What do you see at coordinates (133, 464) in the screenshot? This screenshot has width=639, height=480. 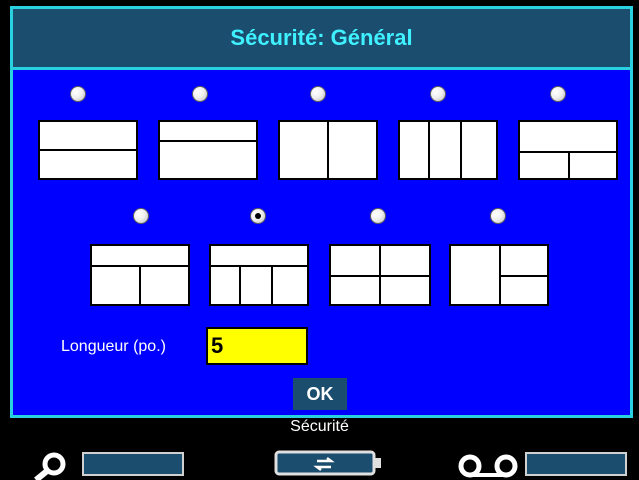 I see `left-status-bar` at bounding box center [133, 464].